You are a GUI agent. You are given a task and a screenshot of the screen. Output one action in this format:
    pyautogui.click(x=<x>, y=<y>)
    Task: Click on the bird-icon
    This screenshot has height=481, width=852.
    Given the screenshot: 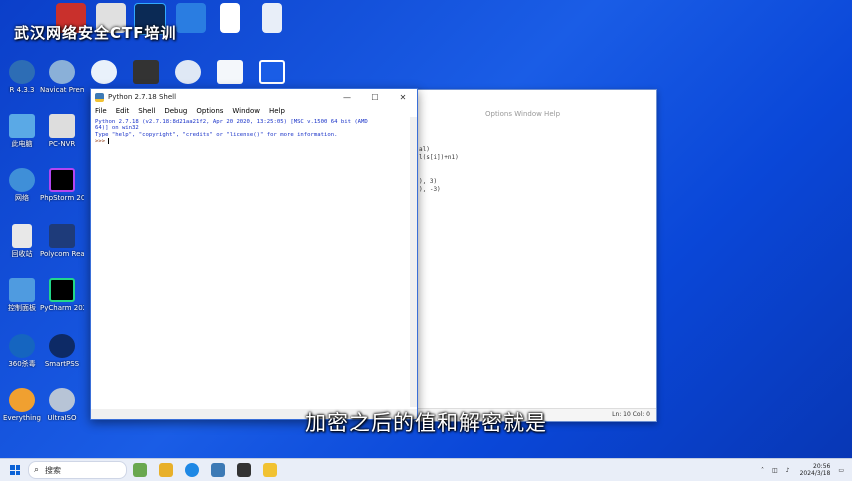 What is the action you would take?
    pyautogui.click(x=230, y=72)
    